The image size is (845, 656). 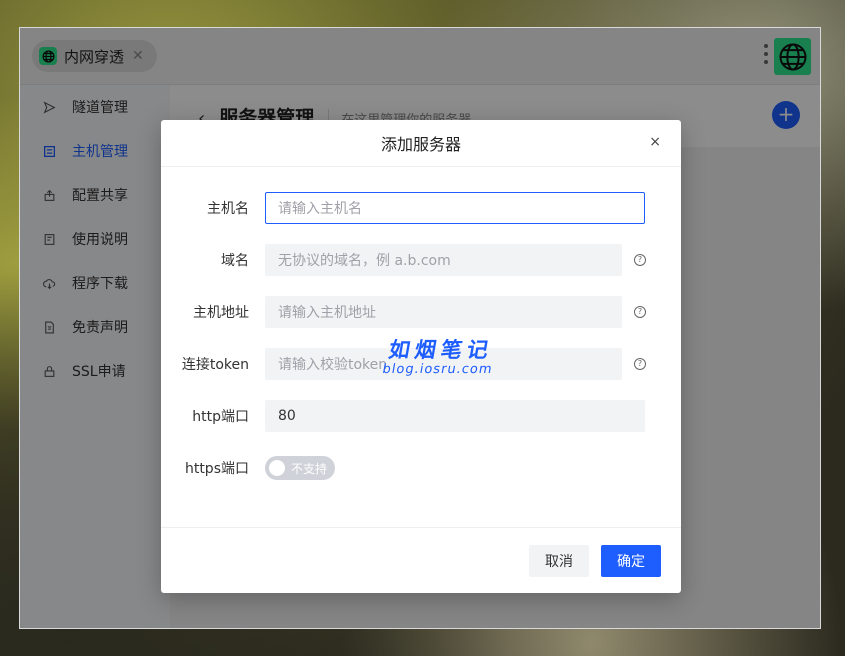 What do you see at coordinates (655, 142) in the screenshot?
I see `close-icon: ×` at bounding box center [655, 142].